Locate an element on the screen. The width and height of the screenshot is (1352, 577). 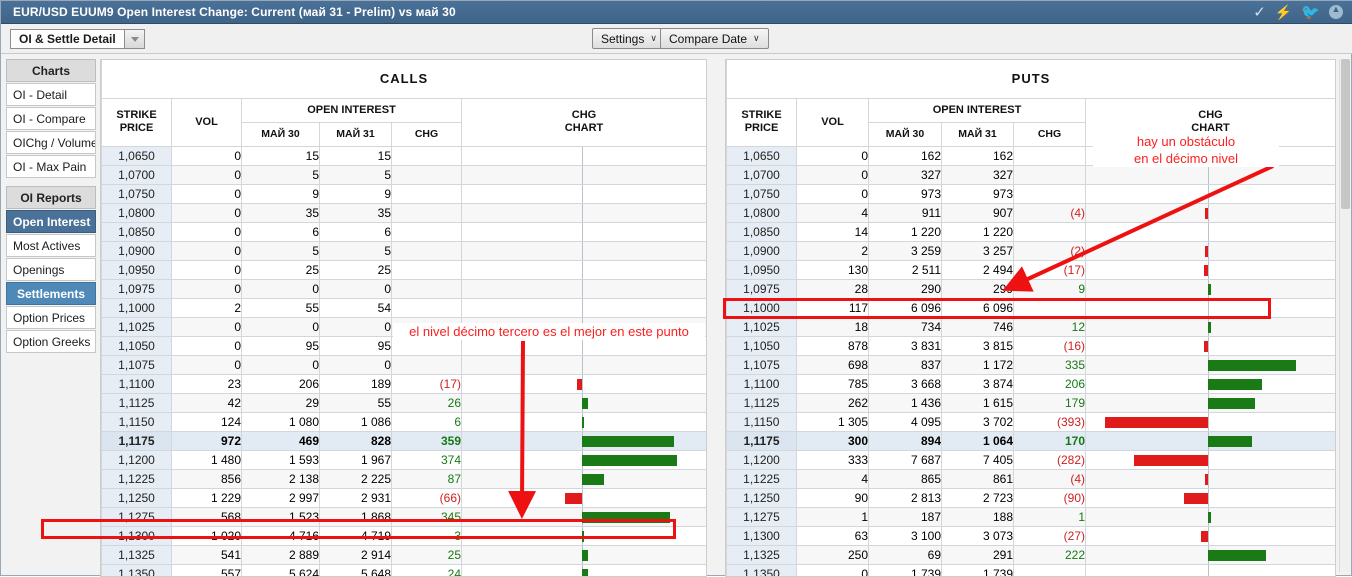
sidebar-item-open-interest: Open Interest is located at coordinates (51, 221).